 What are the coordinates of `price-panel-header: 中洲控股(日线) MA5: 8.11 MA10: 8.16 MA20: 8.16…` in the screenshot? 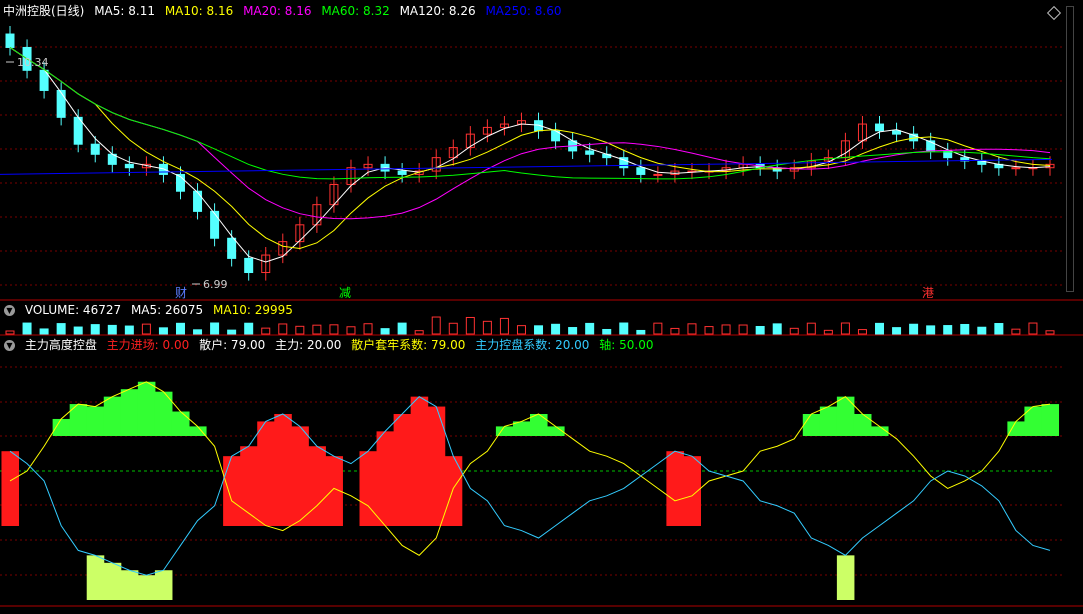 It's located at (283, 11).